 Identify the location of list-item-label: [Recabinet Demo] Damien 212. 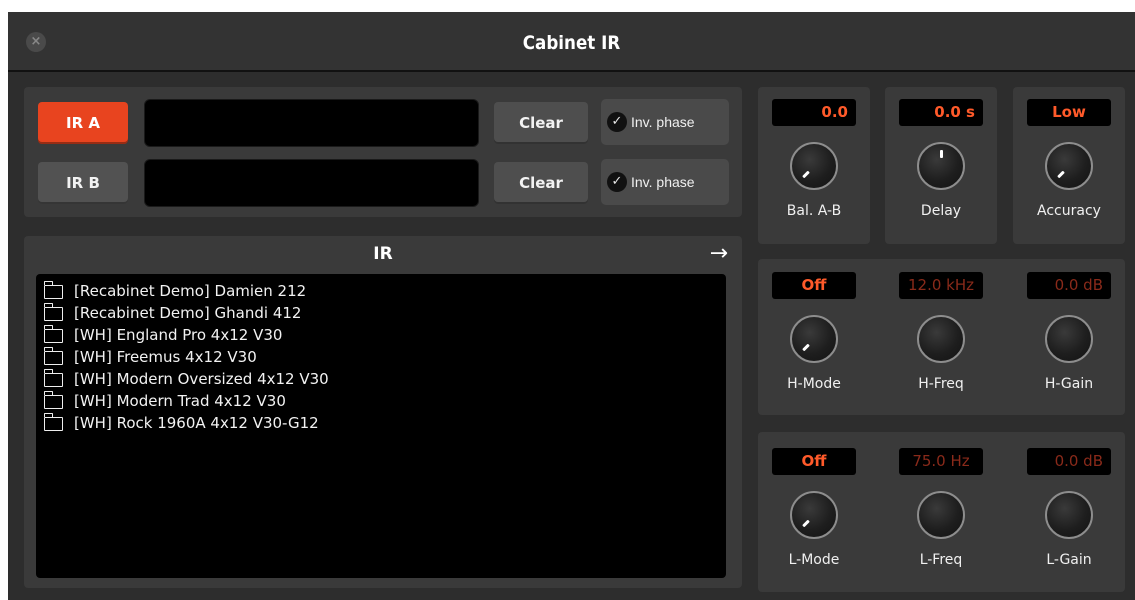
(190, 291).